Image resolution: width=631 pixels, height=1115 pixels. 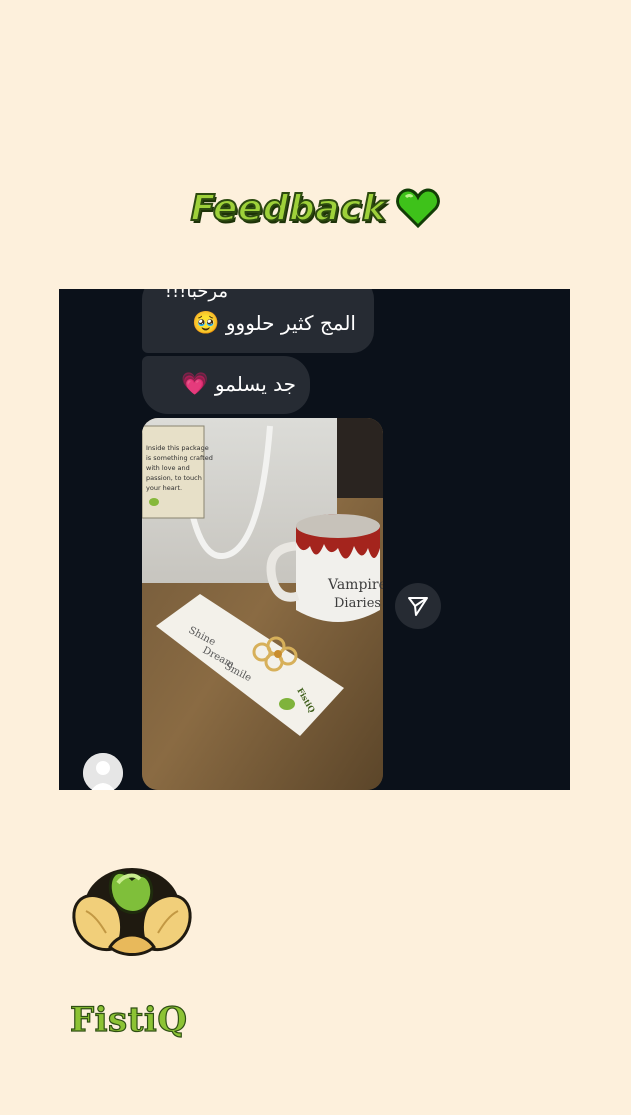 I want to click on green-heart-icon, so click(x=418, y=208).